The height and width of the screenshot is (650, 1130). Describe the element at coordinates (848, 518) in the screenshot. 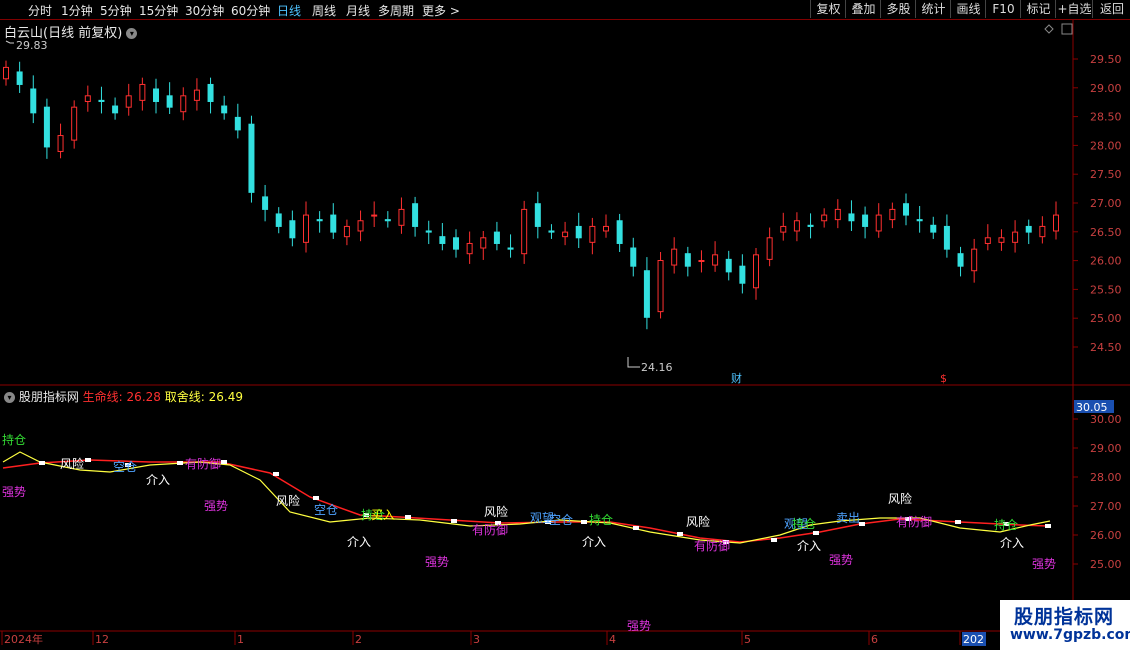

I see `signal-label: 卖出` at that location.